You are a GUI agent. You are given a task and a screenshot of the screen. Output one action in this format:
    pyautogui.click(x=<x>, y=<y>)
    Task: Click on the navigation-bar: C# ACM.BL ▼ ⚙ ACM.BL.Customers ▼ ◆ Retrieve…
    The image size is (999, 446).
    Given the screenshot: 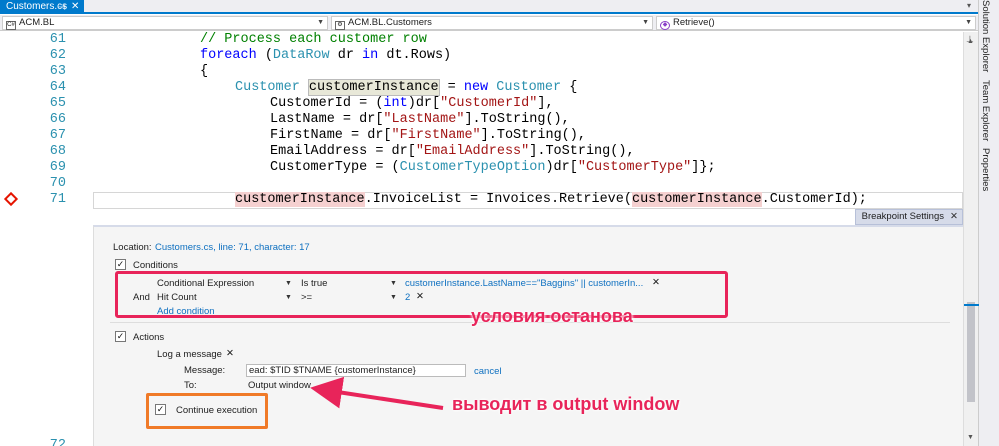 What is the action you would take?
    pyautogui.click(x=489, y=23)
    